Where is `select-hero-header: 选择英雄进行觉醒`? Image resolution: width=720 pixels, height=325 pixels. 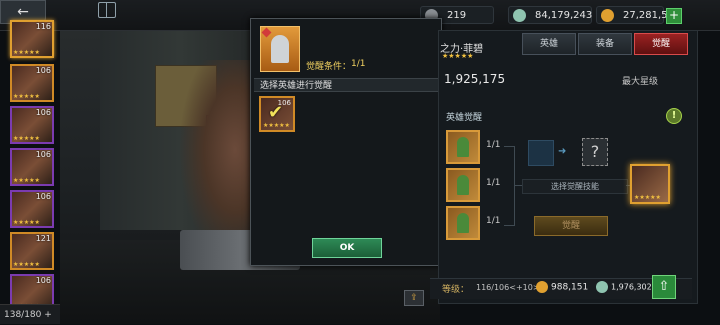
select-hero-header: 选择英雄进行觉醒 is located at coordinates (346, 85).